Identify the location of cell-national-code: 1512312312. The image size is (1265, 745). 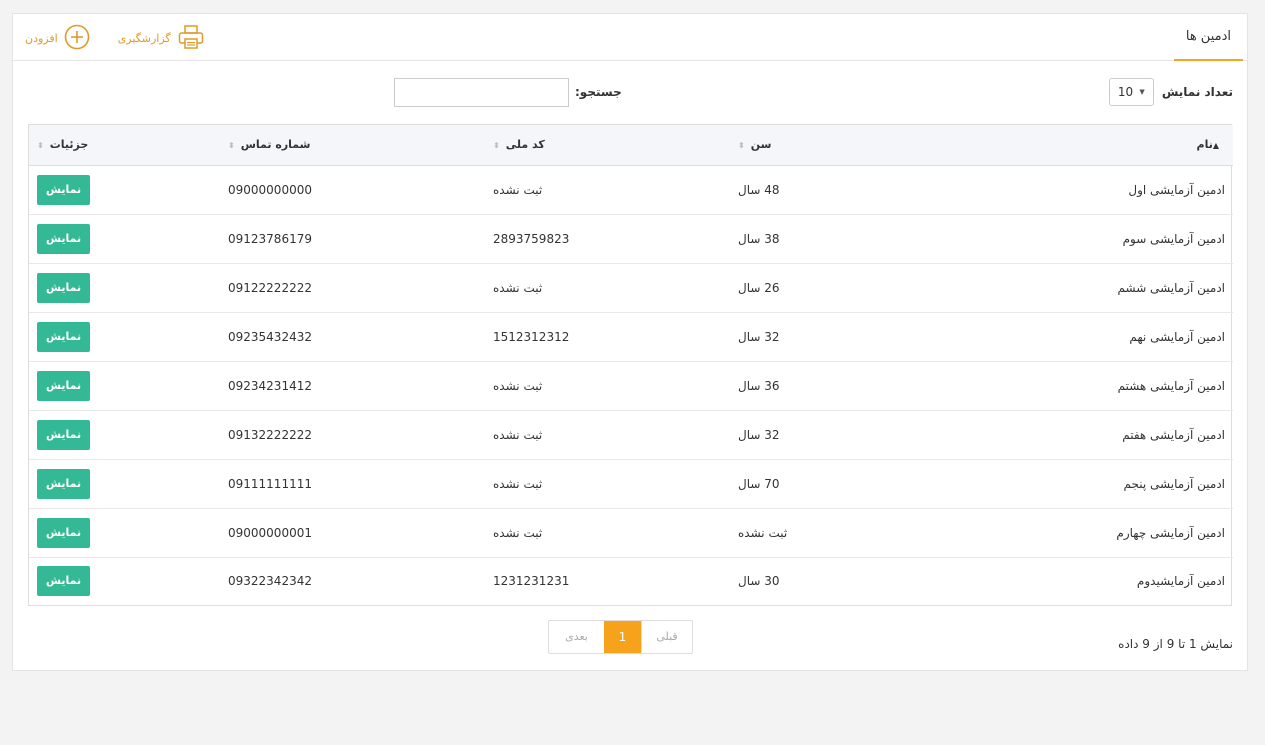
(531, 336).